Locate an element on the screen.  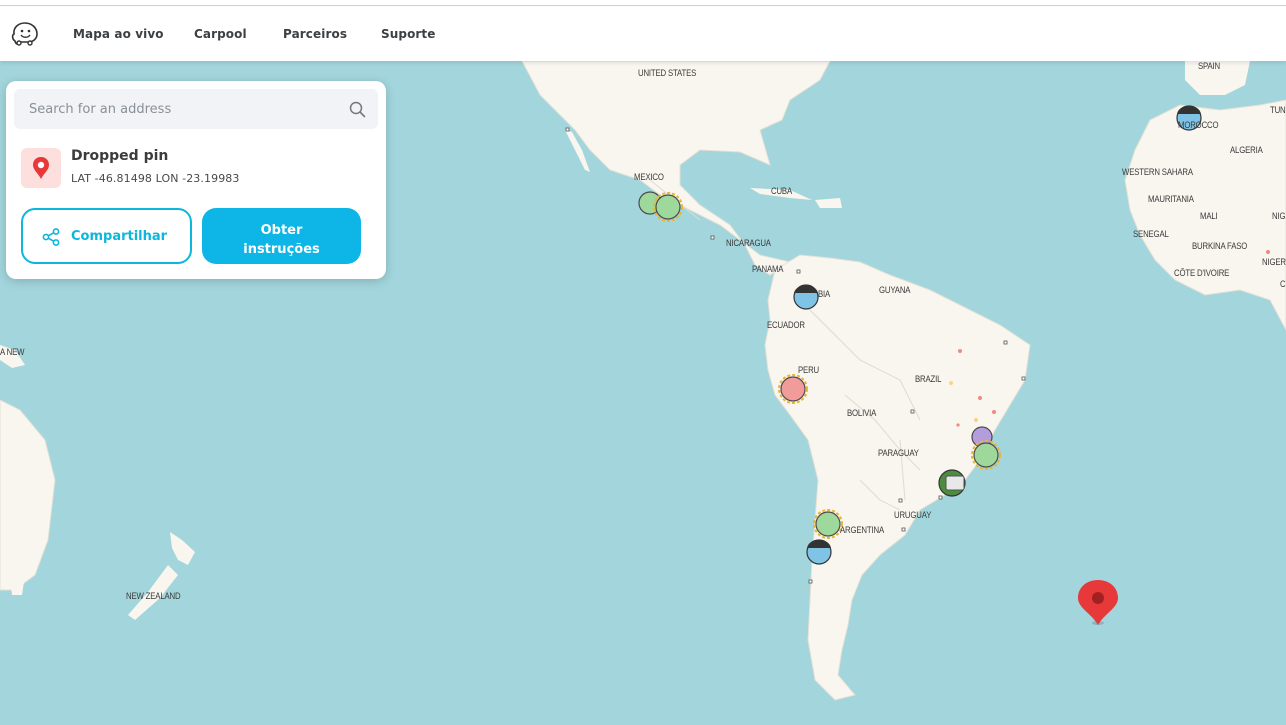
label-cuba: CUBA is located at coordinates (781, 191).